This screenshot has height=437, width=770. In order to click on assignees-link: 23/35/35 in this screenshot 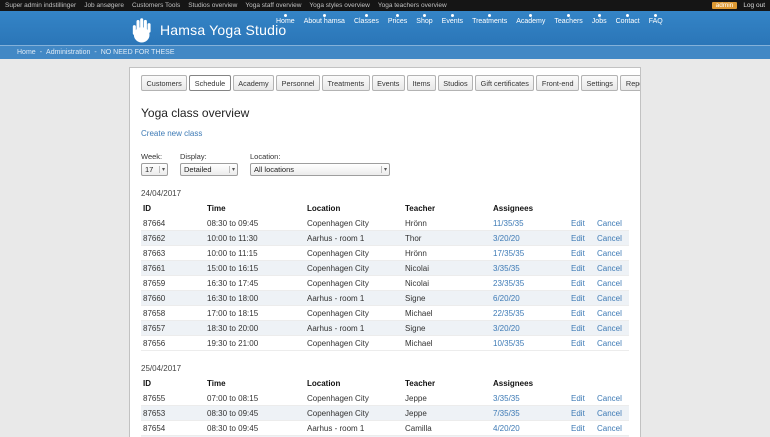, I will do `click(508, 283)`.